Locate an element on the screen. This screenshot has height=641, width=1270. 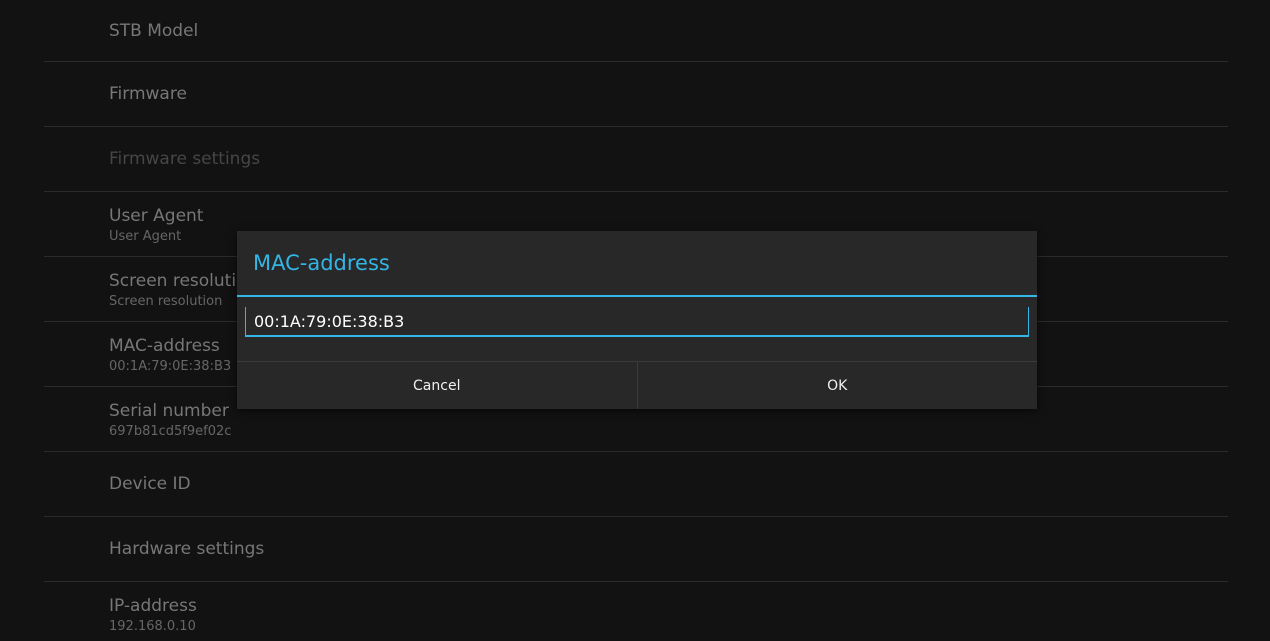
cancel-button: Cancel is located at coordinates (437, 385).